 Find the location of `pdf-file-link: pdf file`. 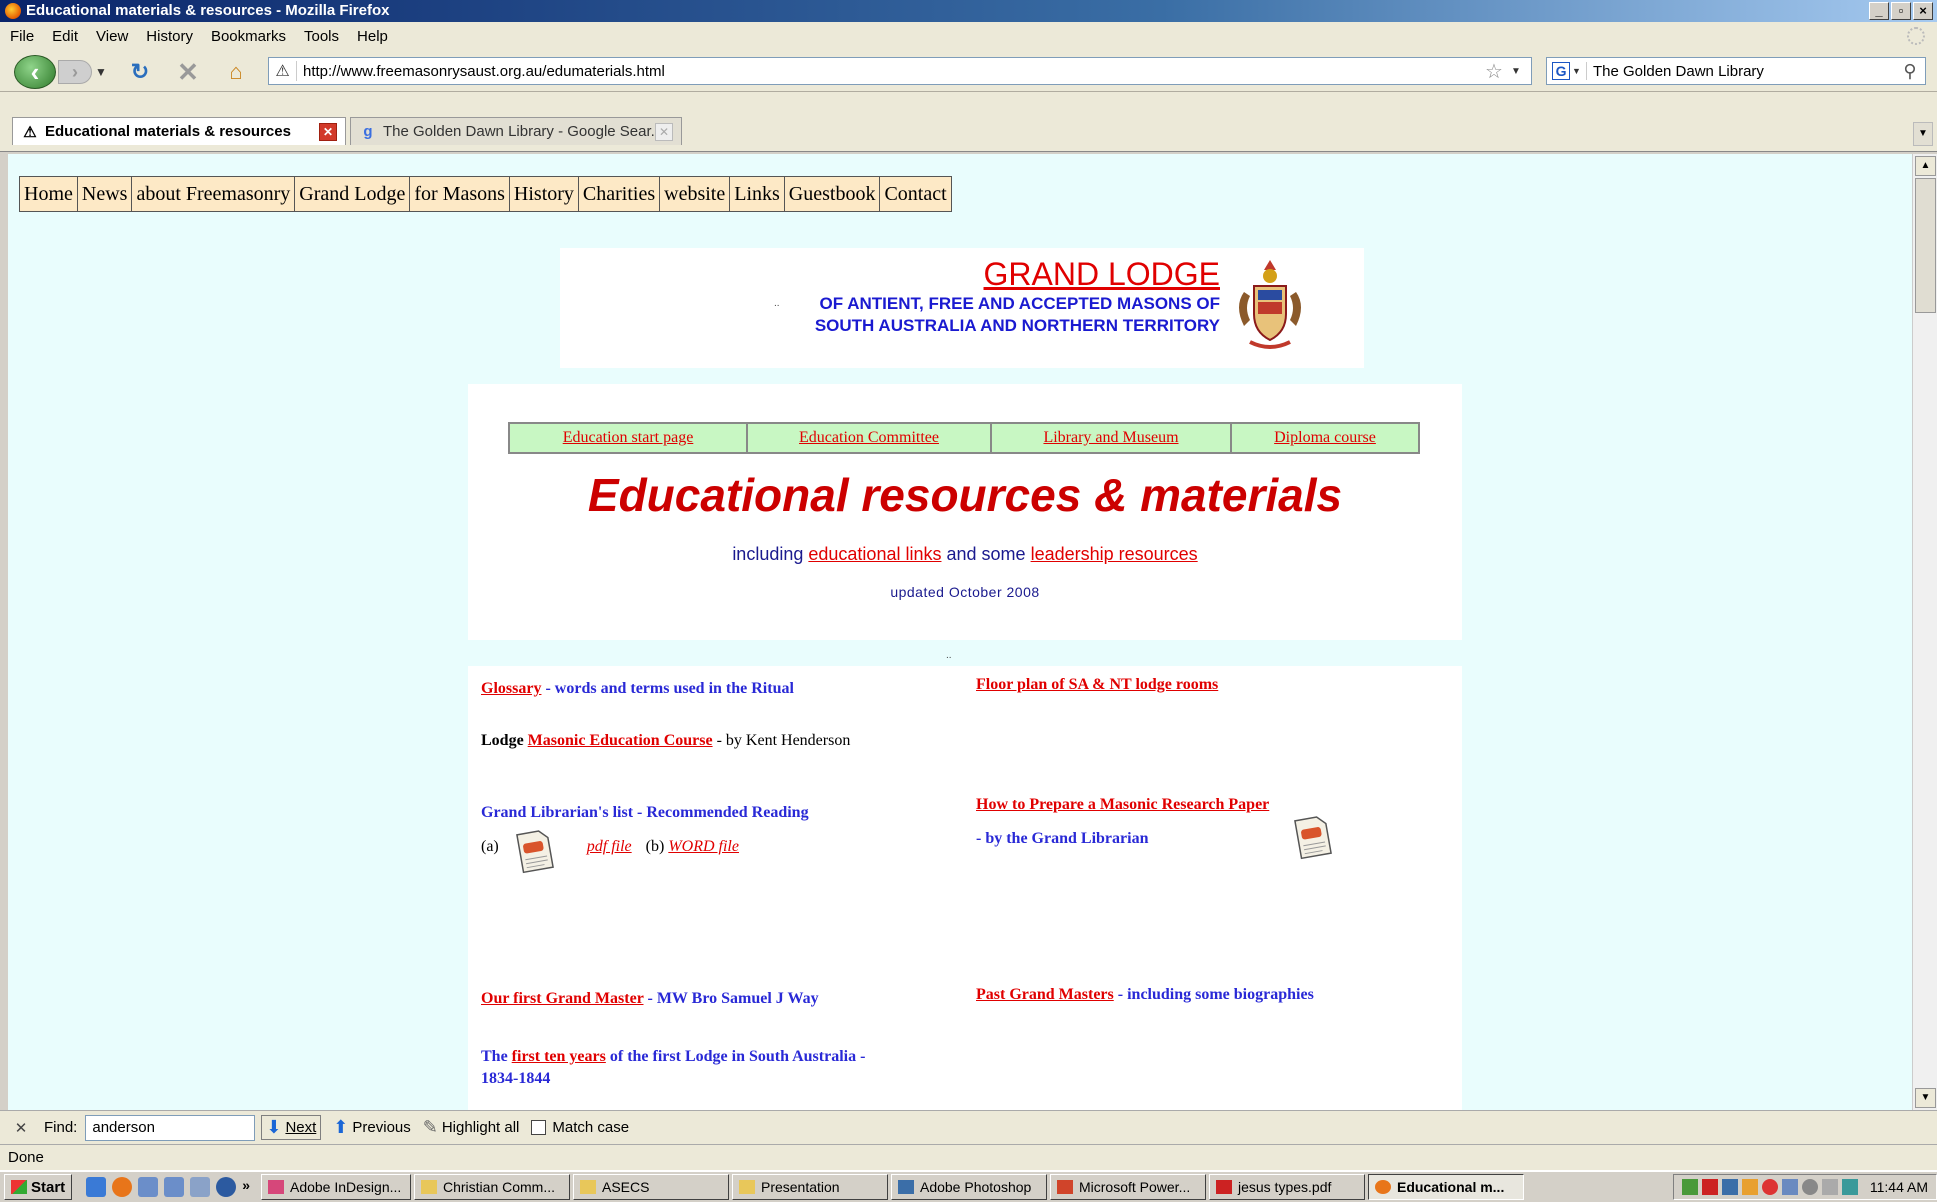

pdf-file-link: pdf file is located at coordinates (609, 846).